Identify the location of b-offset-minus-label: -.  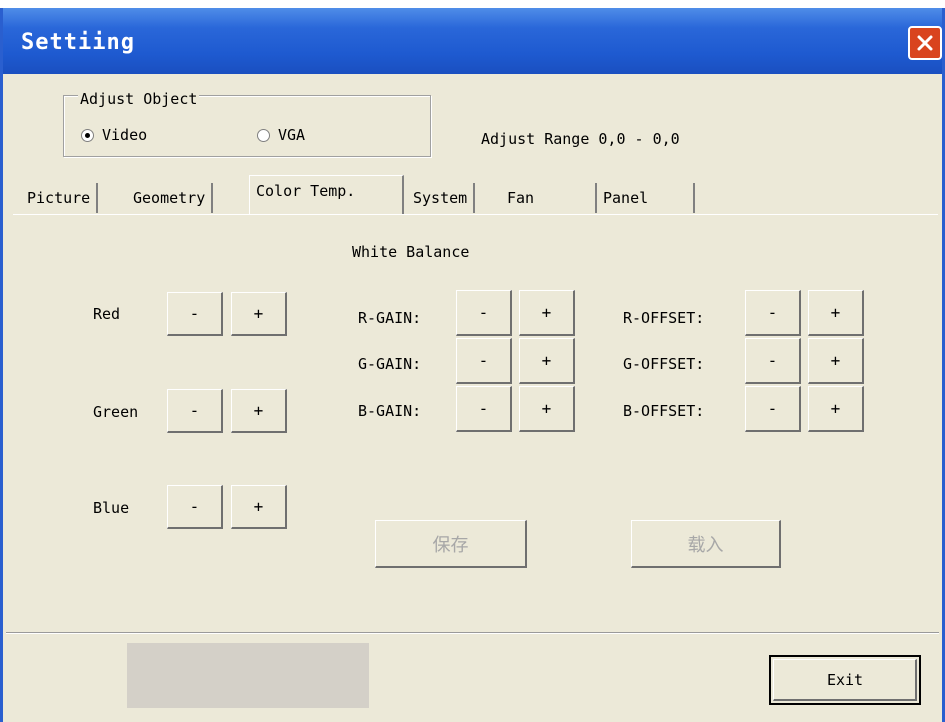
(772, 408).